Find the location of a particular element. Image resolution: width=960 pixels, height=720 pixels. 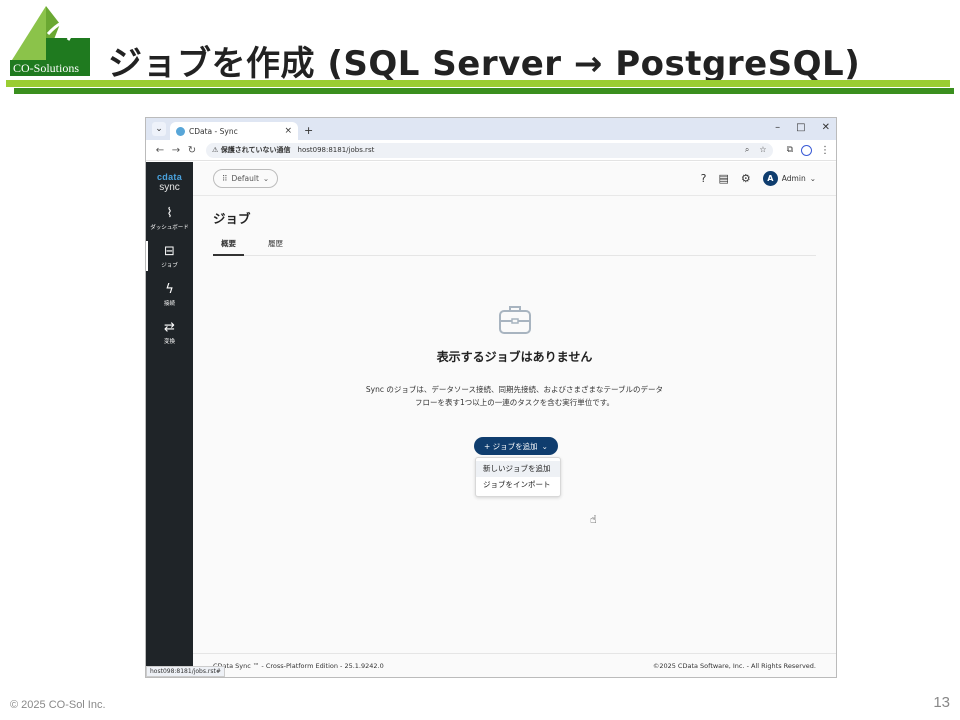

security-warning: ⚠ 保護されていない通信 is located at coordinates (251, 150).